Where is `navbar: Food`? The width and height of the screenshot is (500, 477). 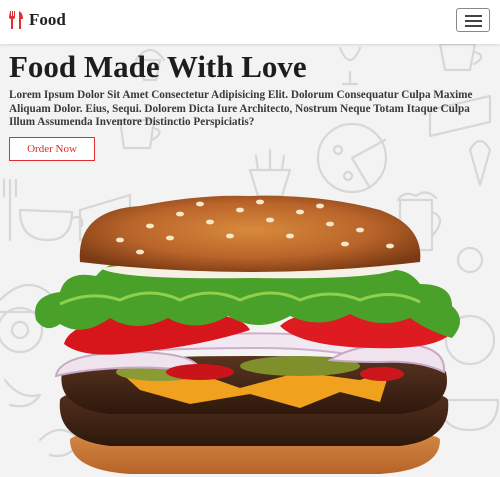
navbar: Food is located at coordinates (250, 22).